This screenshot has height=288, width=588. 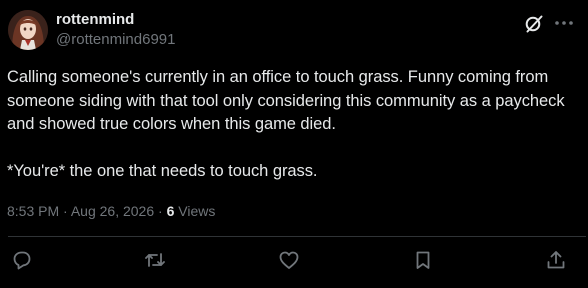 I want to click on like-button, so click(x=289, y=260).